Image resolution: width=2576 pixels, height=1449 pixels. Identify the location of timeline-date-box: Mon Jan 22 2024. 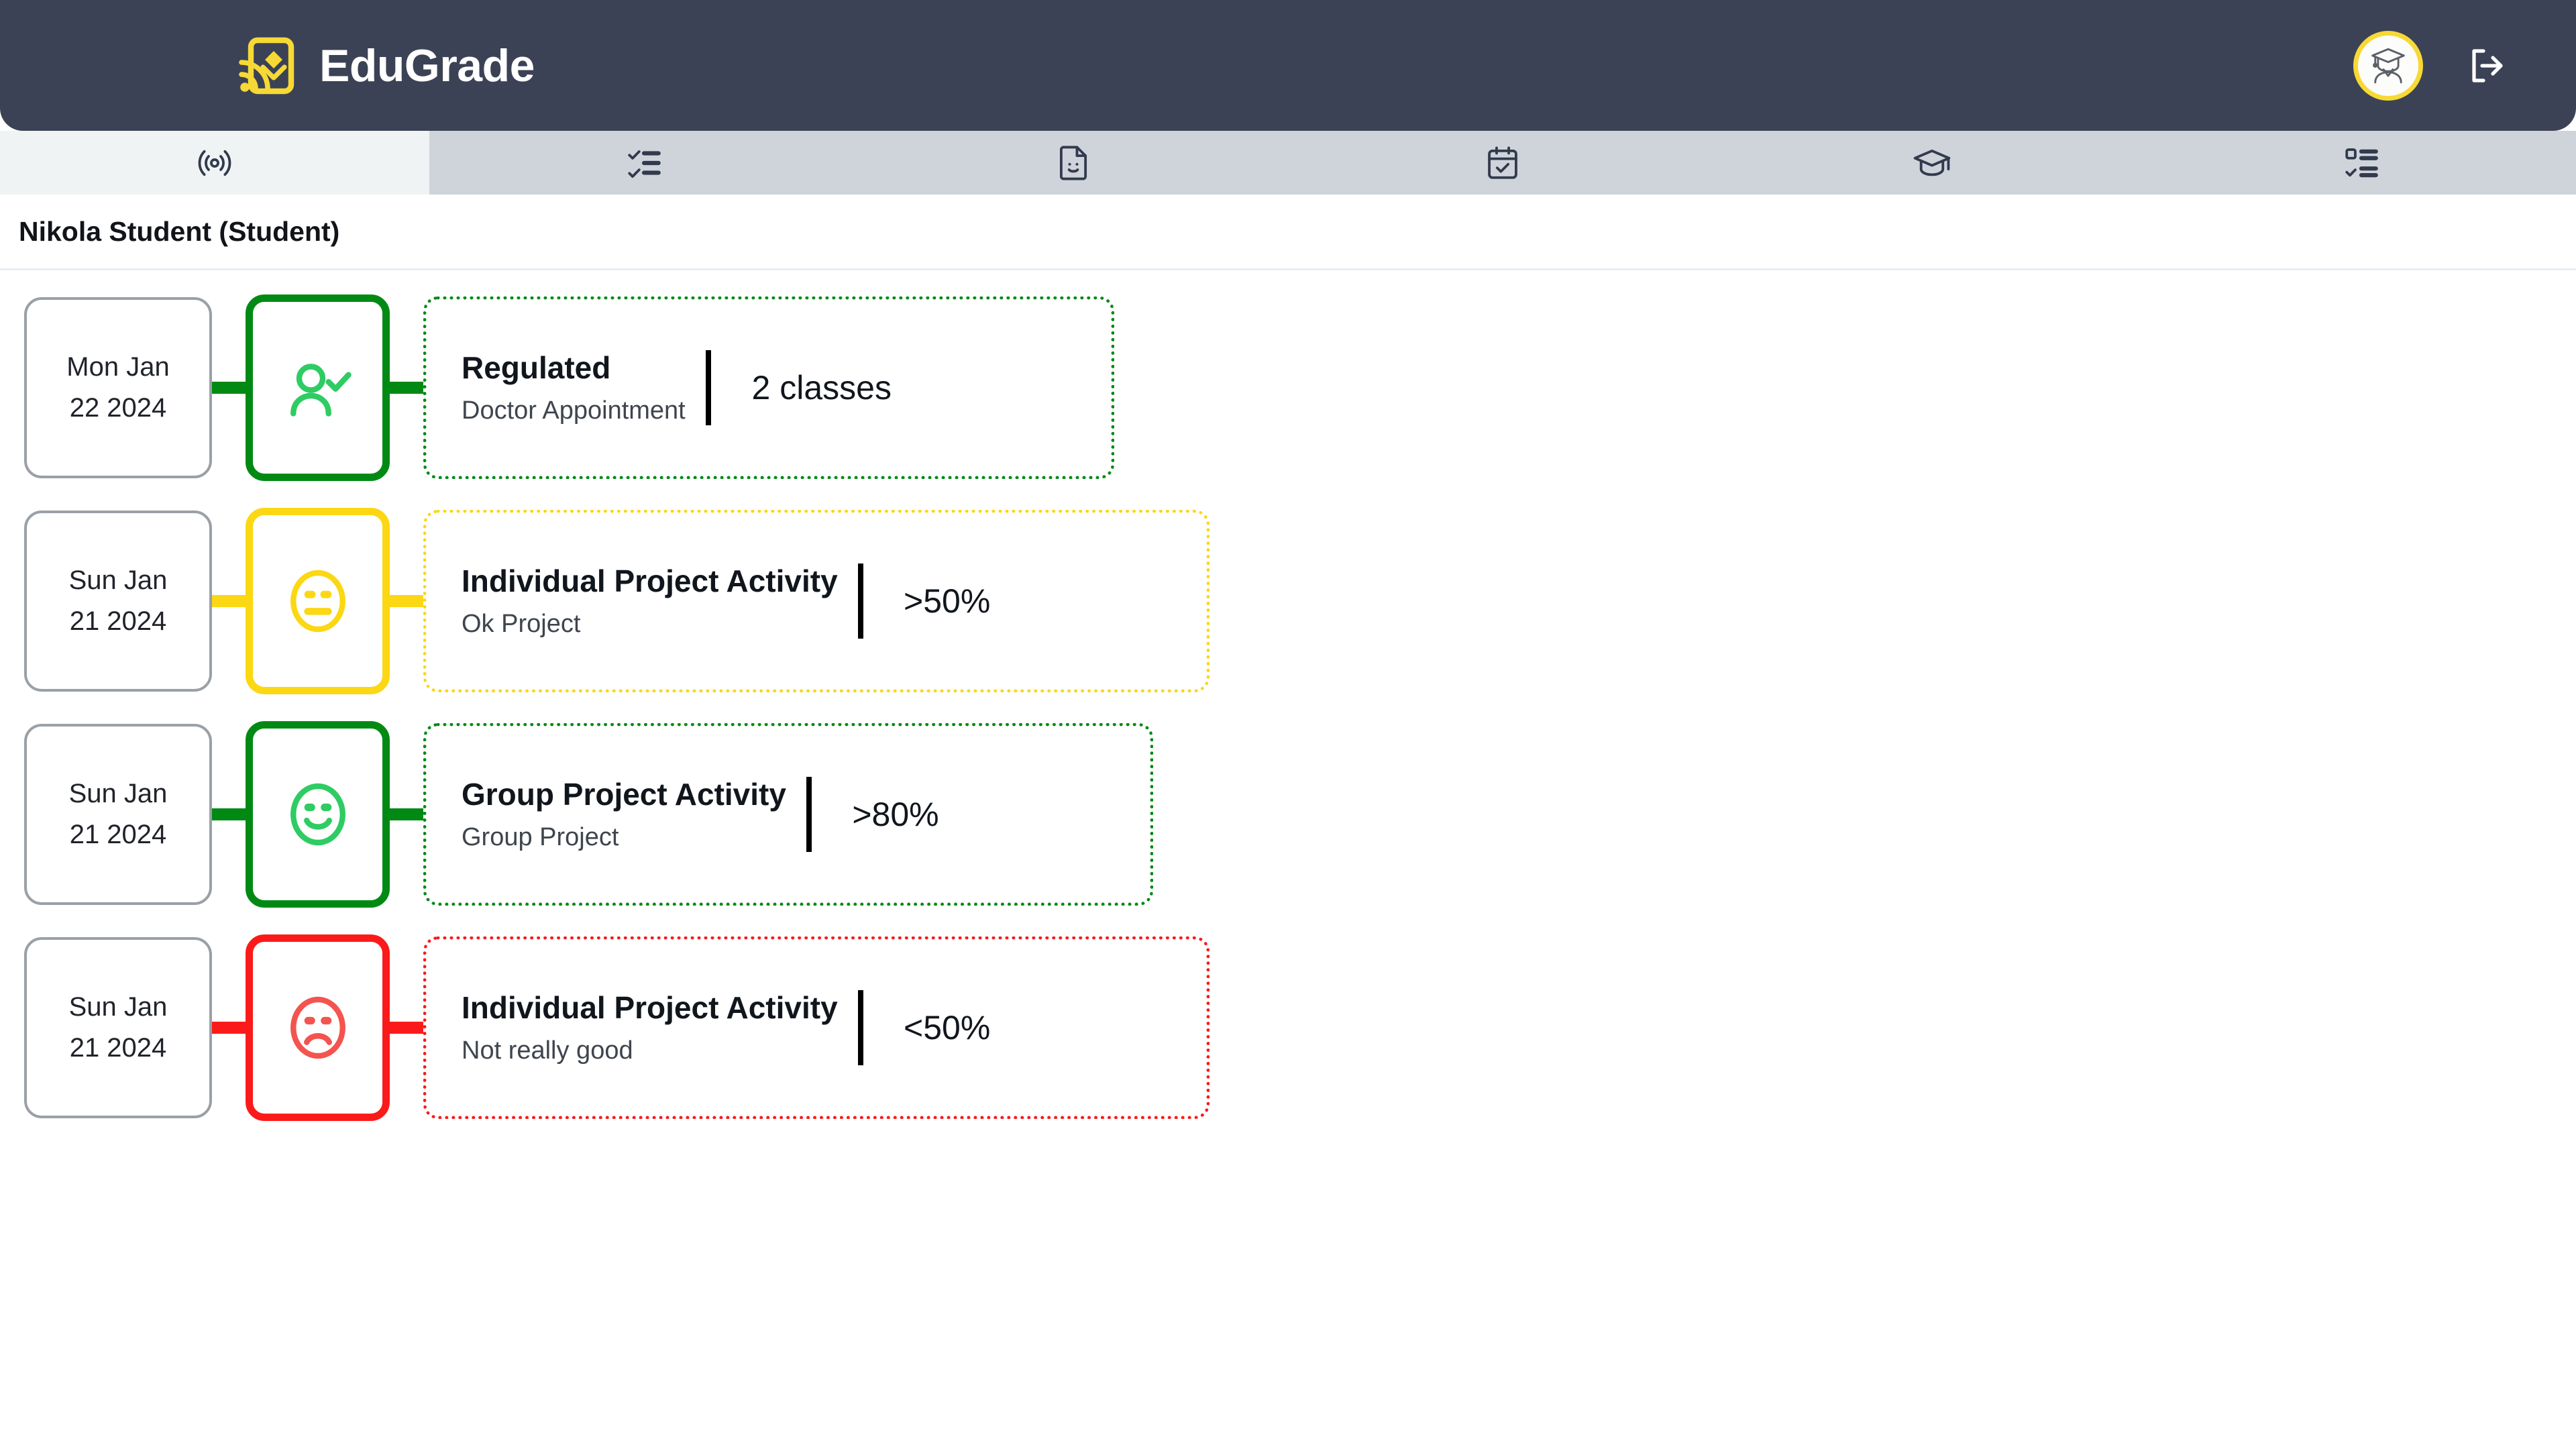
(118, 387).